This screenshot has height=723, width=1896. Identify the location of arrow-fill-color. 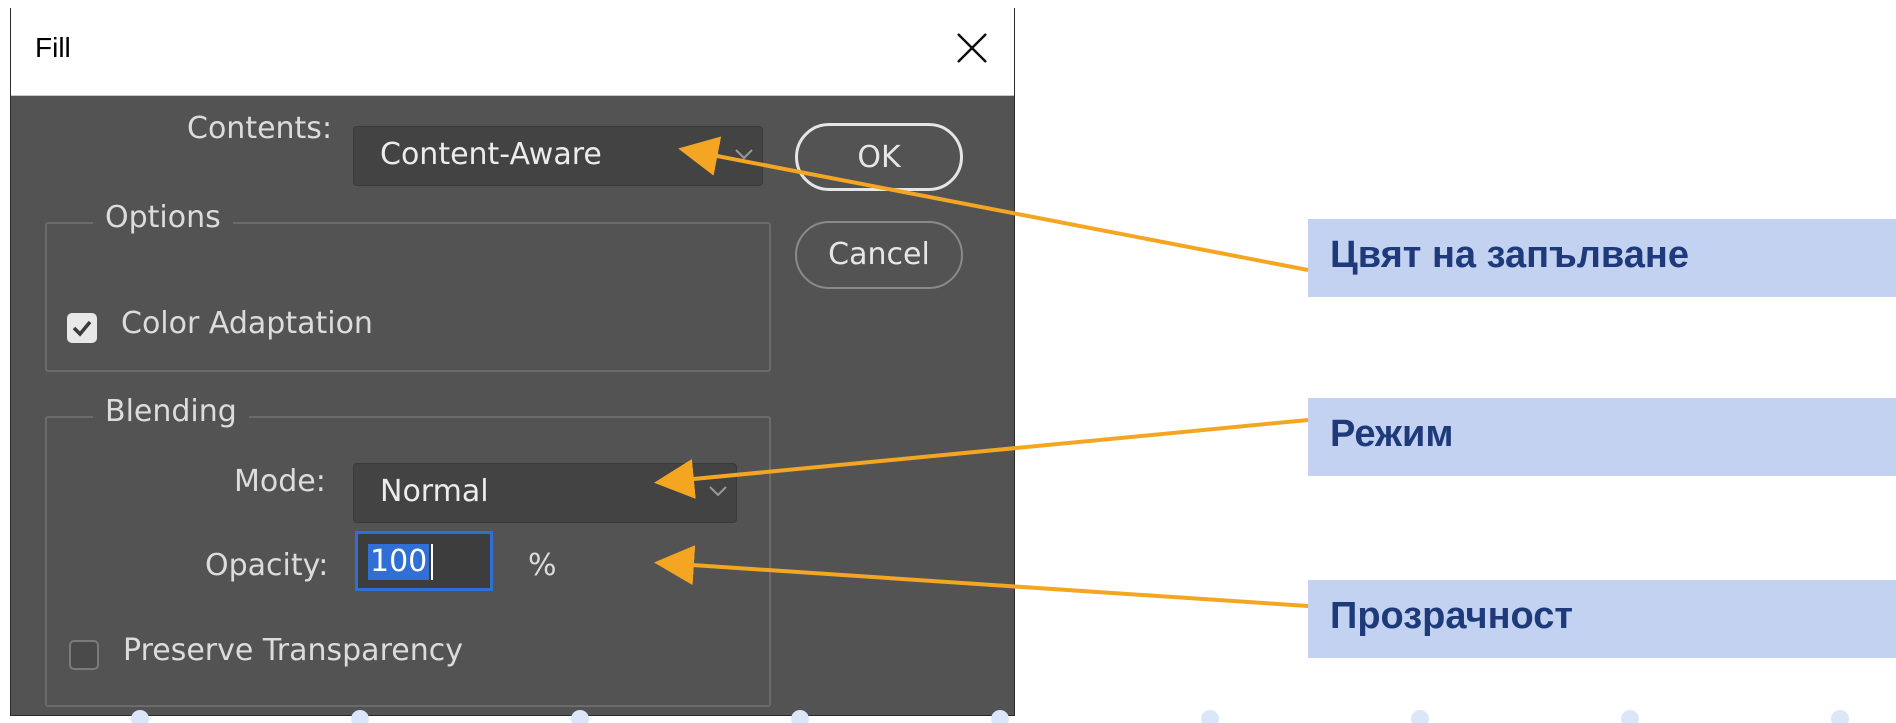
(993, 204).